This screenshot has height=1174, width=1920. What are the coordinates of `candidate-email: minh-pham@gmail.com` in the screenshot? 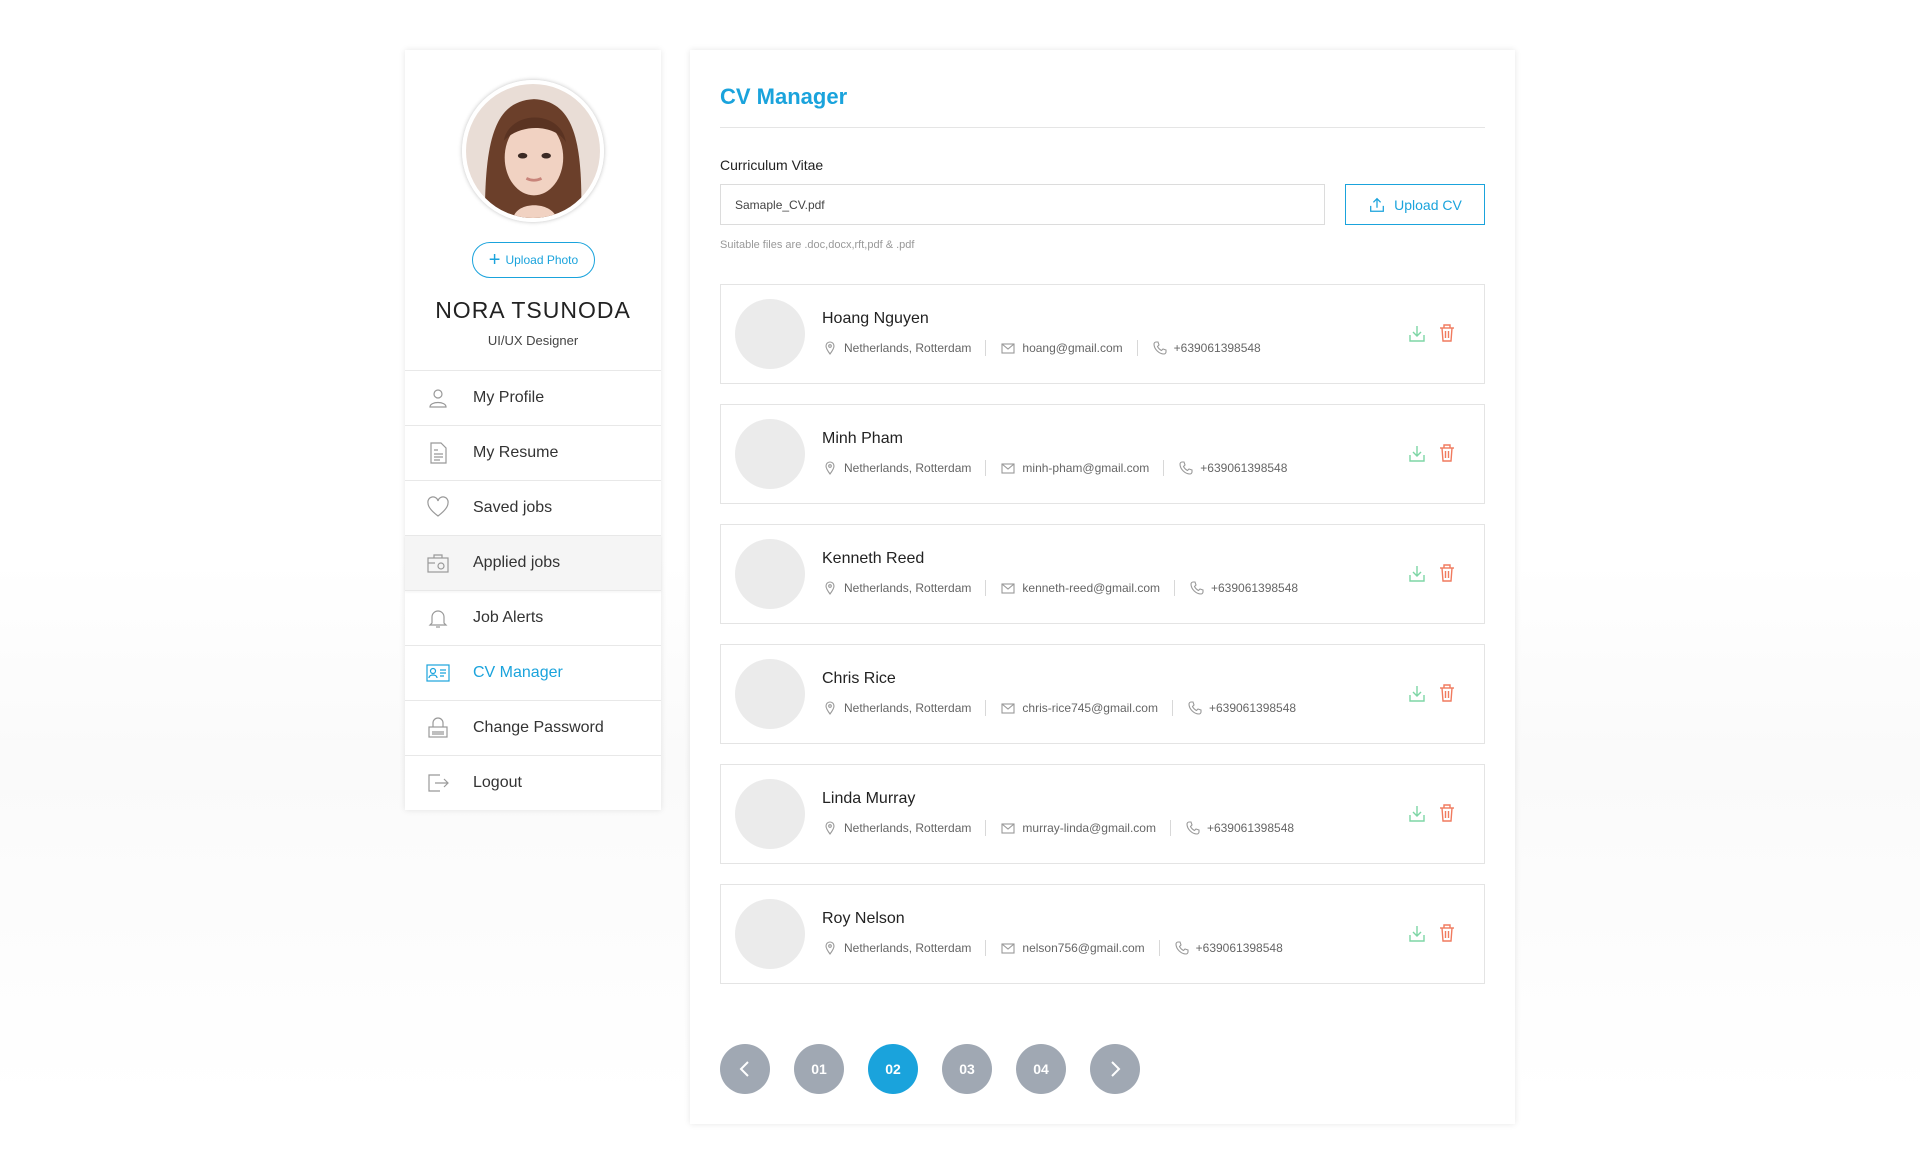 It's located at (1086, 468).